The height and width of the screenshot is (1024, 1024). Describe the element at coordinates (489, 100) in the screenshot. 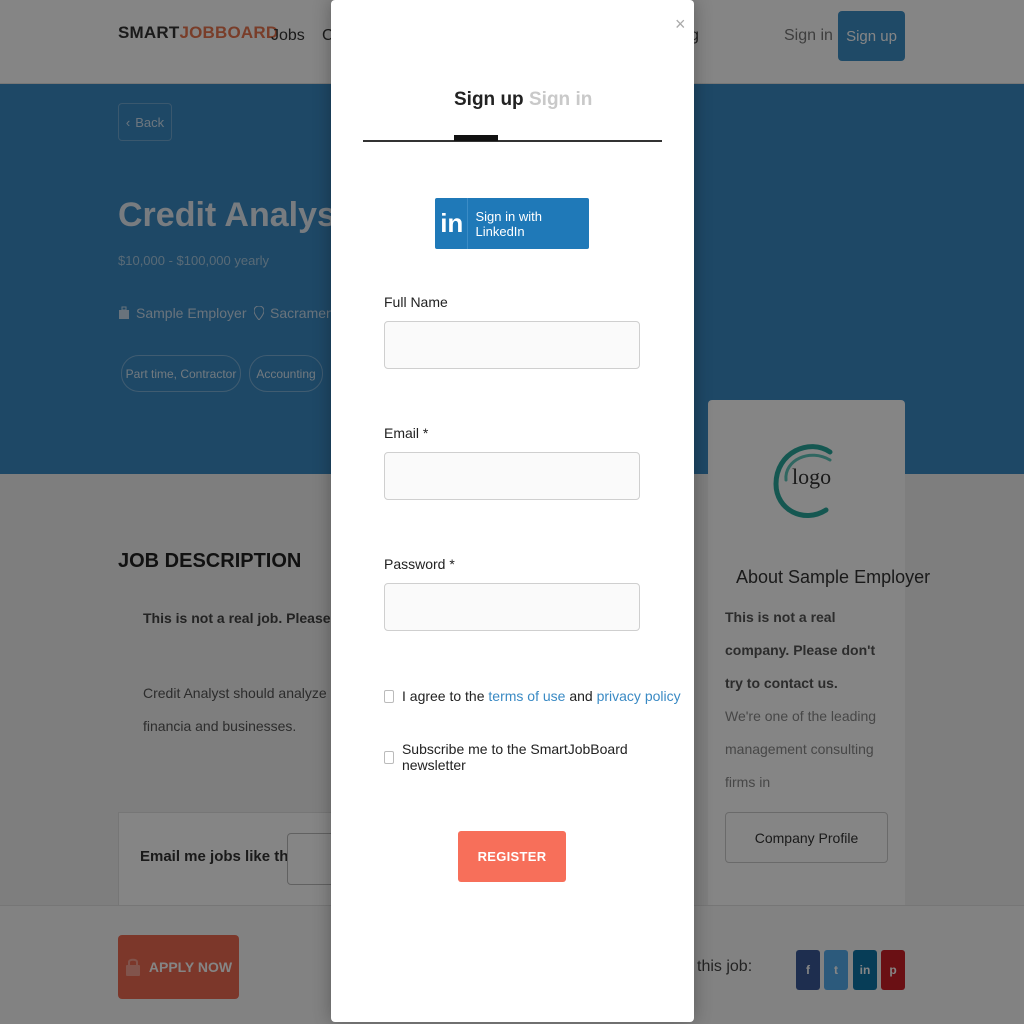

I see `tab-signup: Sign up` at that location.